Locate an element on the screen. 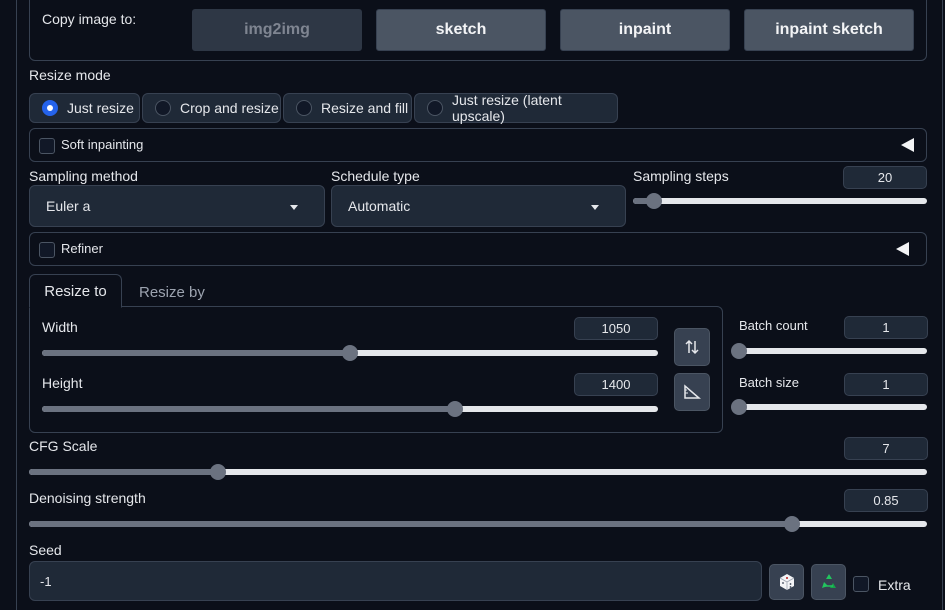 This screenshot has height=610, width=945. soft-inpainting-checkbox is located at coordinates (47, 146).